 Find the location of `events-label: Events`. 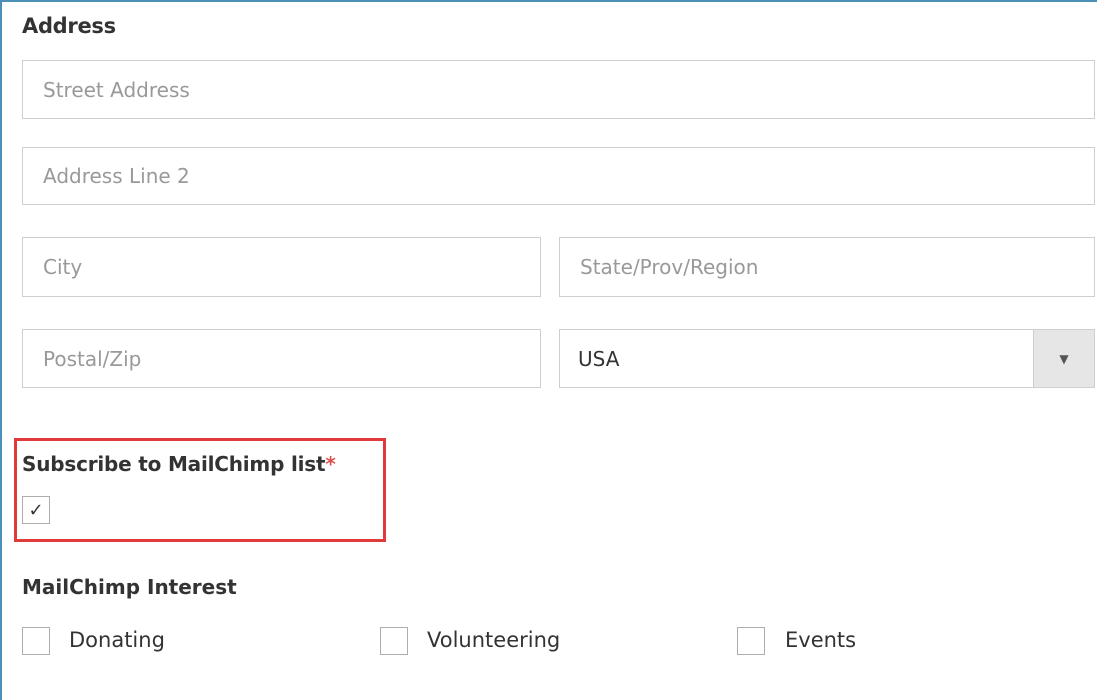

events-label: Events is located at coordinates (820, 640).